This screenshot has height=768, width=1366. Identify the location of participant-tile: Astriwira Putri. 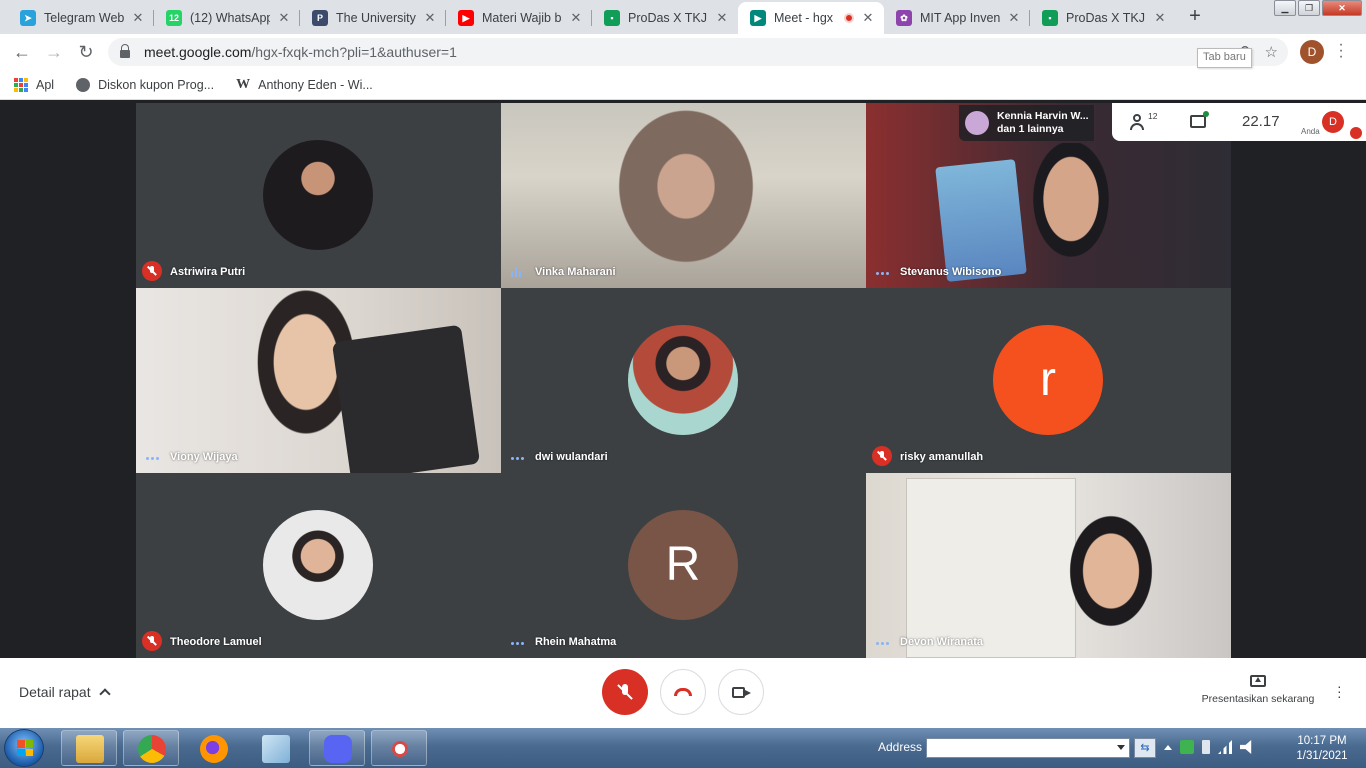
(318, 195).